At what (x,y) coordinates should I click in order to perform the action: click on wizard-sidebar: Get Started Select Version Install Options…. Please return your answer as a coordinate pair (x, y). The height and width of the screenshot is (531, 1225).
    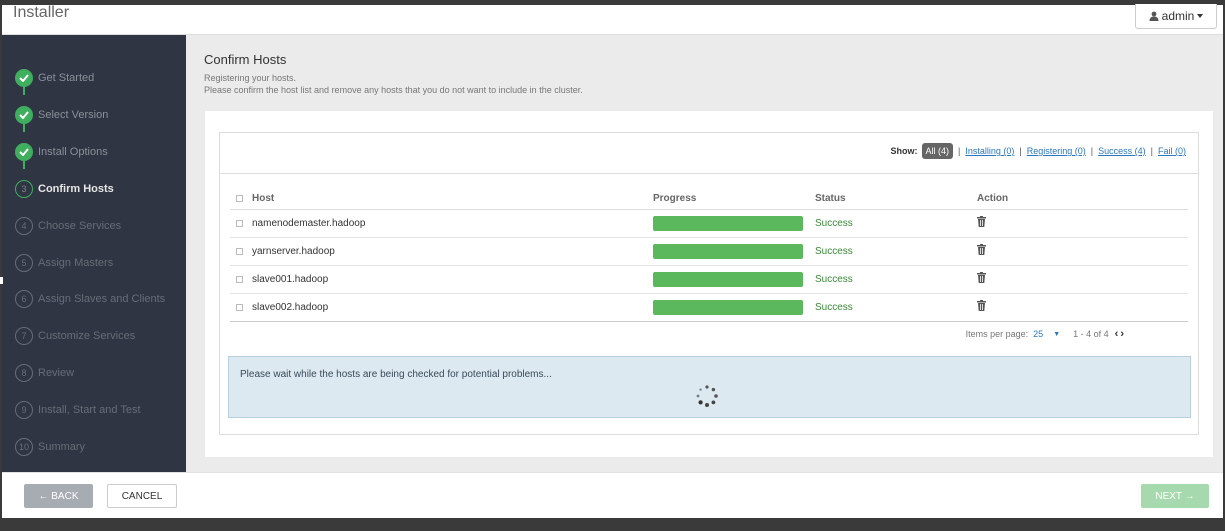
    Looking at the image, I should click on (94, 253).